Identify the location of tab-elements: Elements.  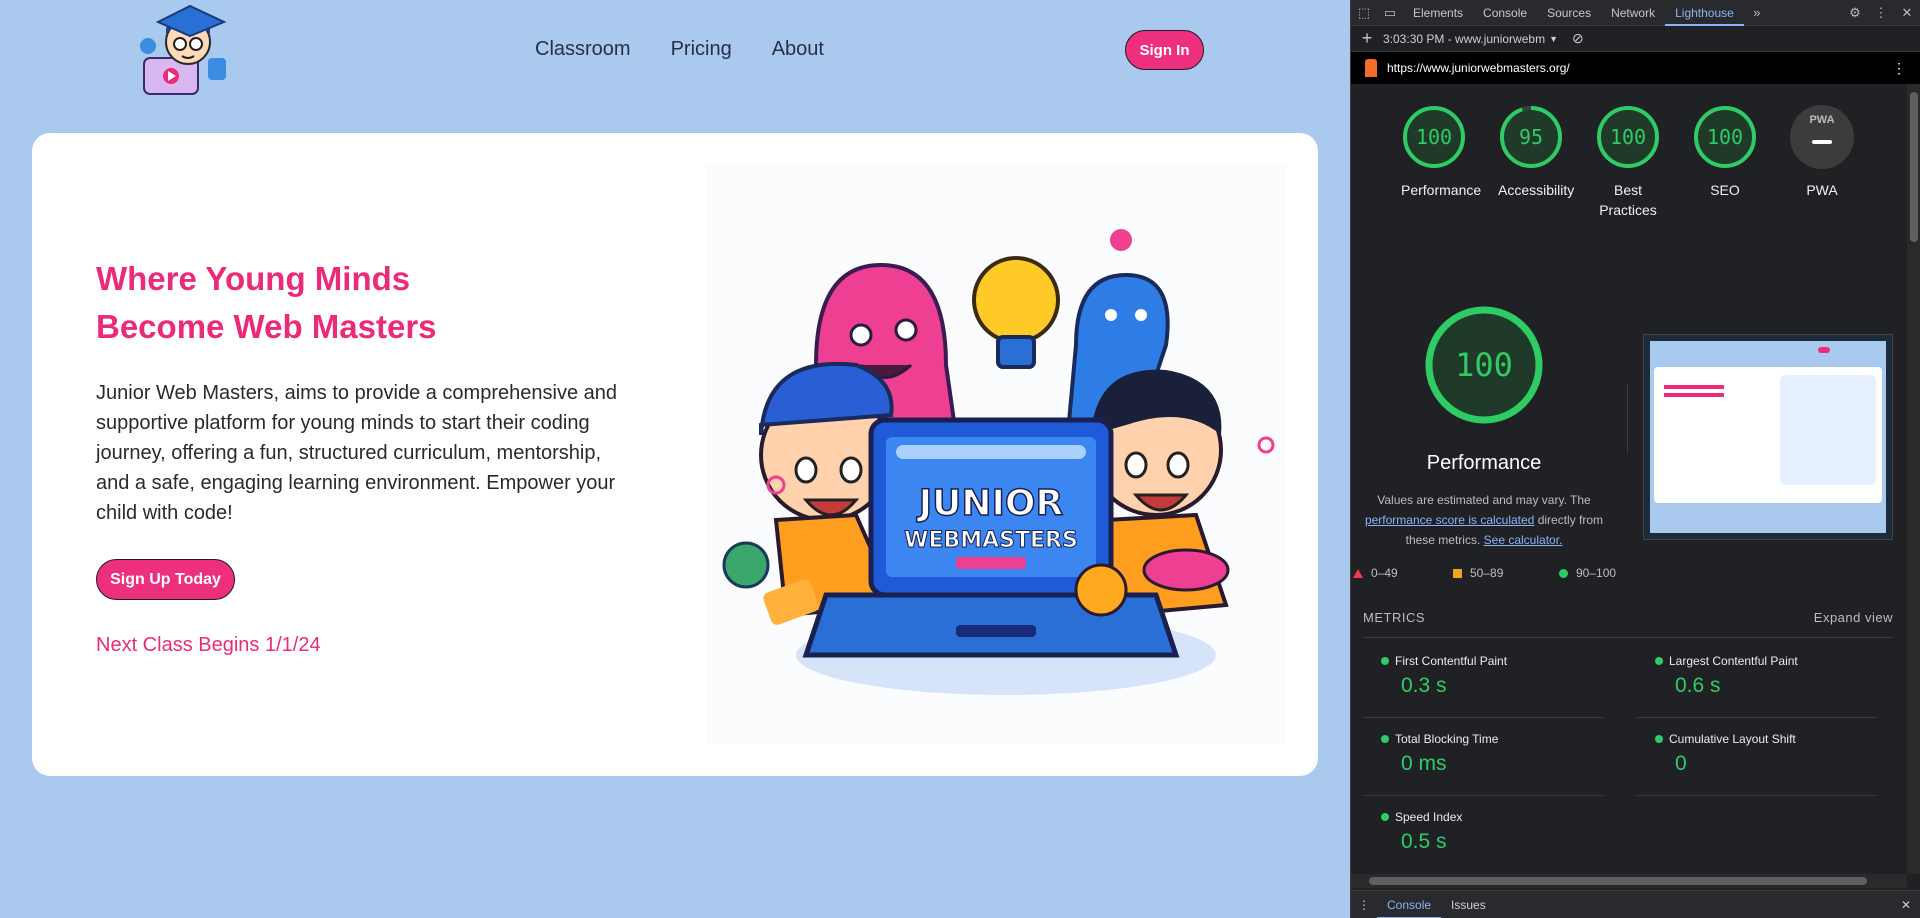
(1438, 13).